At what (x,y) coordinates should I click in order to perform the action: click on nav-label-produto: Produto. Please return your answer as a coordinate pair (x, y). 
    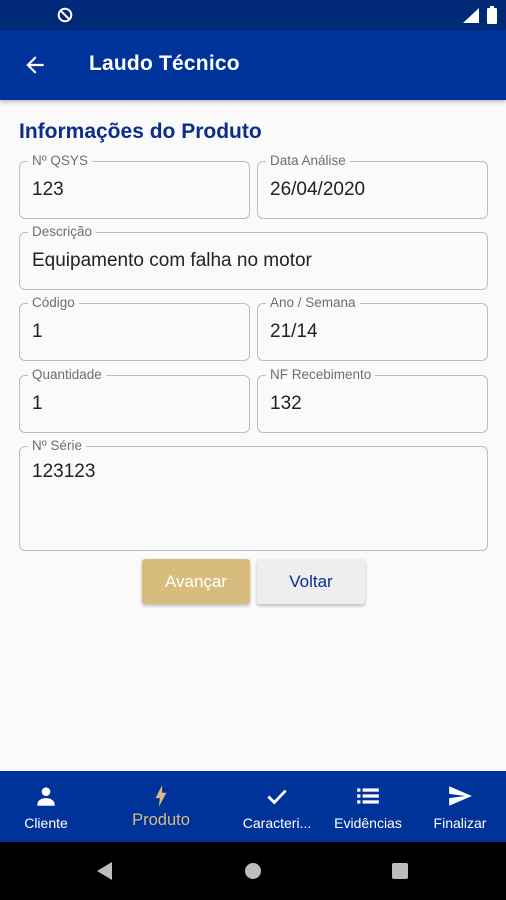
    Looking at the image, I should click on (161, 820).